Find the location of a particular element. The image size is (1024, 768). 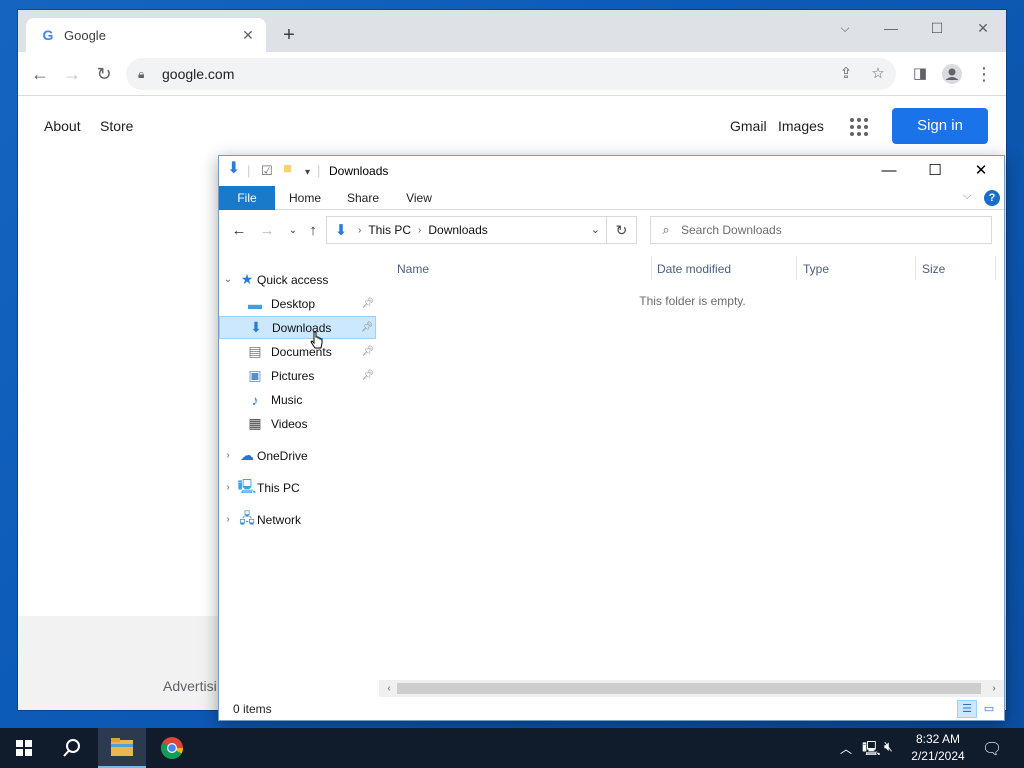

lock-icon: 🔒︎ is located at coordinates (145, 74).